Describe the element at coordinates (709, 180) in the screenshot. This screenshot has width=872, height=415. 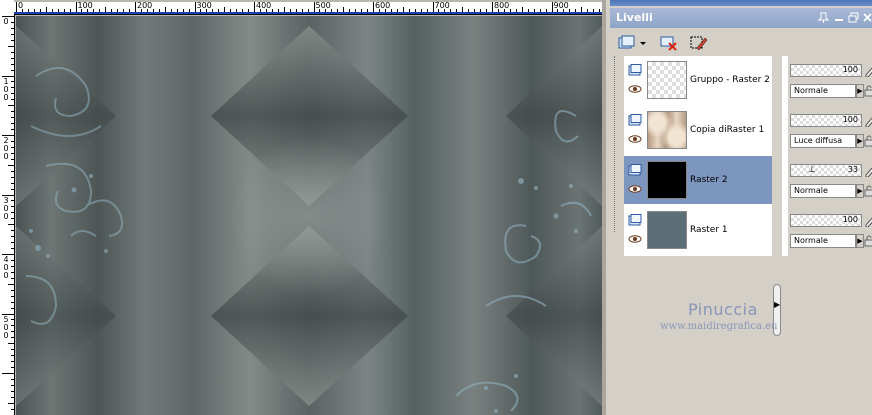
I see `layer-name: Raster 2` at that location.